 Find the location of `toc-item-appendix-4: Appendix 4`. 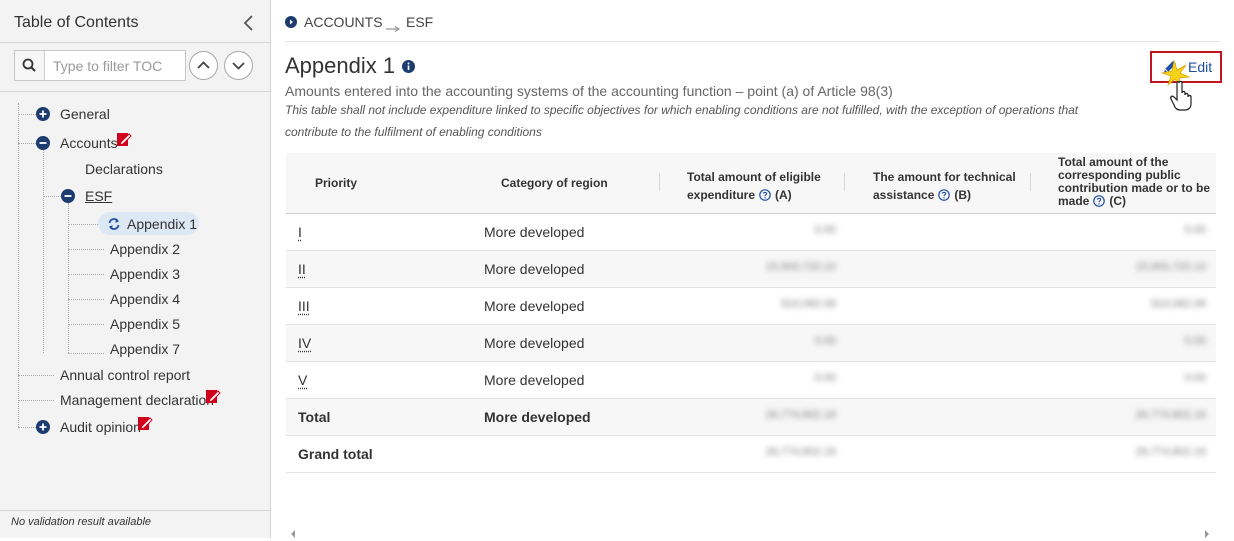

toc-item-appendix-4: Appendix 4 is located at coordinates (145, 299).